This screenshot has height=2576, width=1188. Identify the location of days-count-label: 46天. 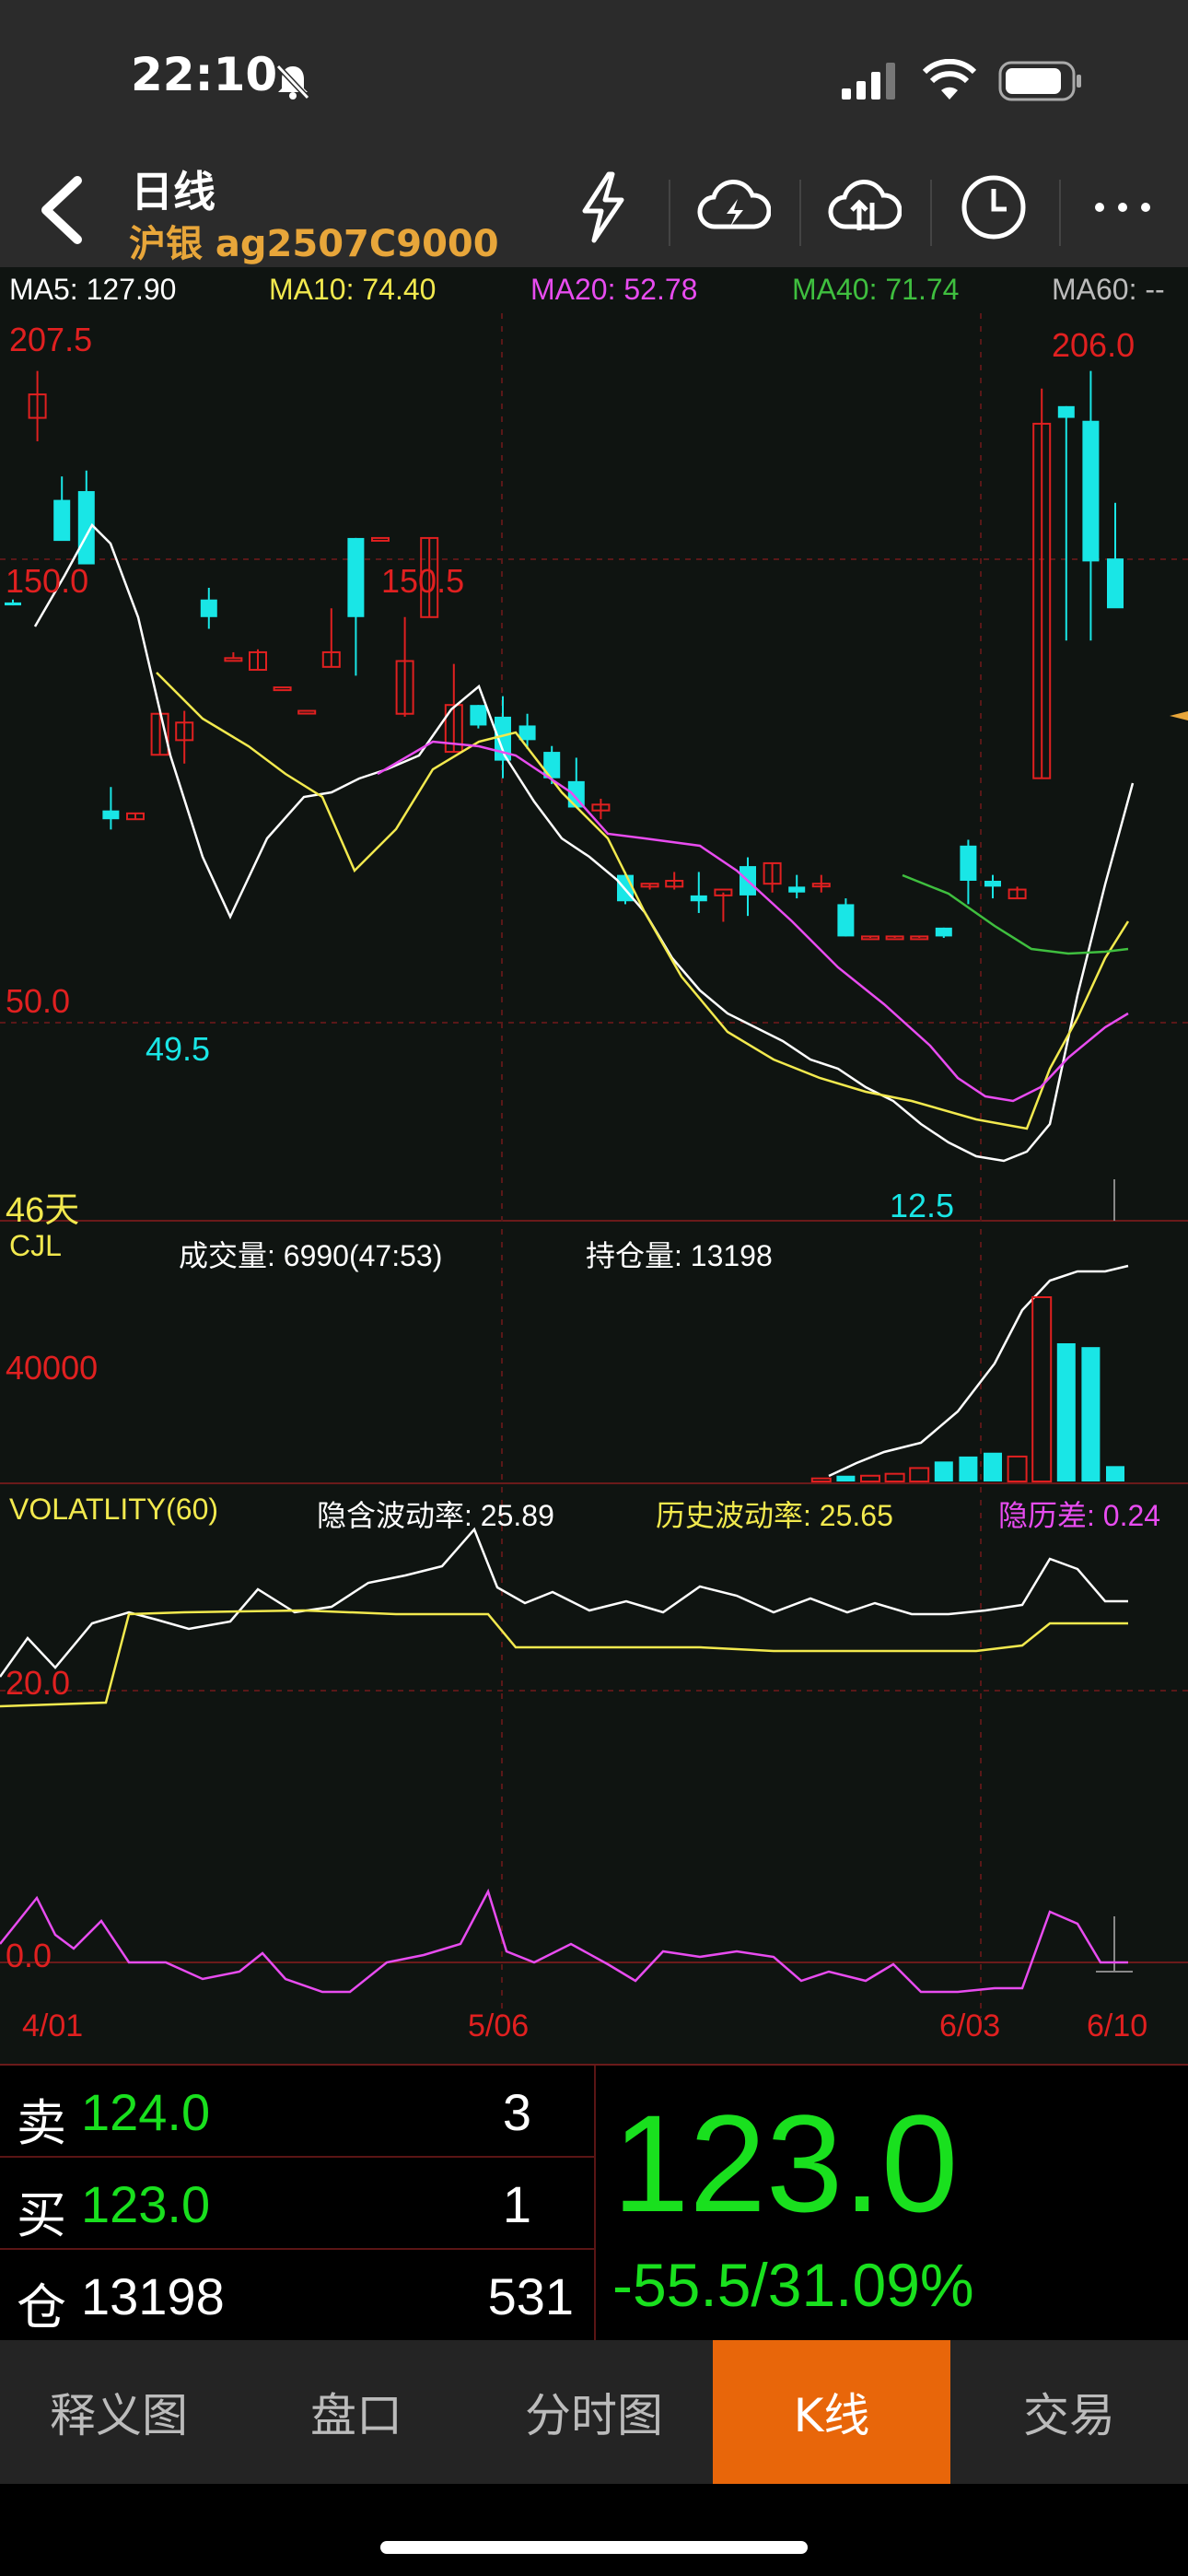
(43, 1210).